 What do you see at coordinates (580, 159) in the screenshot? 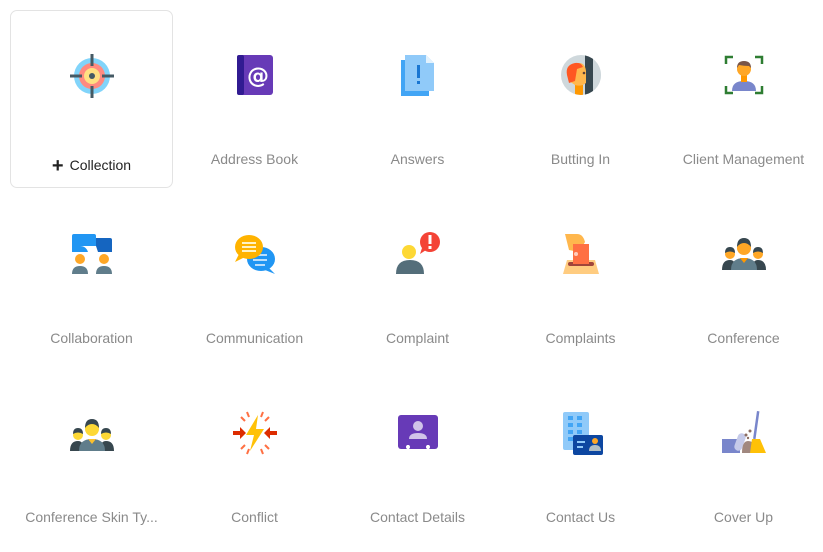
I see `icon-label: Butting In` at bounding box center [580, 159].